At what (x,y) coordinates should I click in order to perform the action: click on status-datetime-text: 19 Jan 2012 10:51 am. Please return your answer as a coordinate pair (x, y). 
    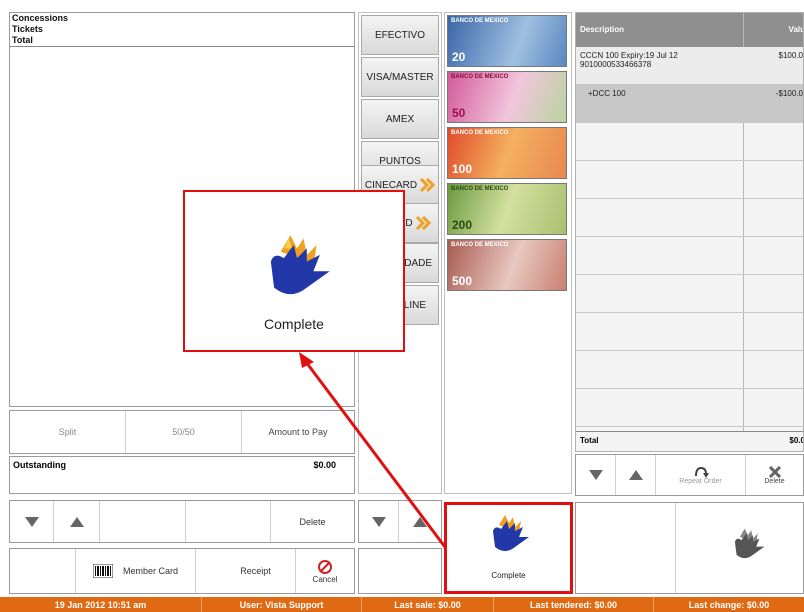
    Looking at the image, I should click on (100, 604).